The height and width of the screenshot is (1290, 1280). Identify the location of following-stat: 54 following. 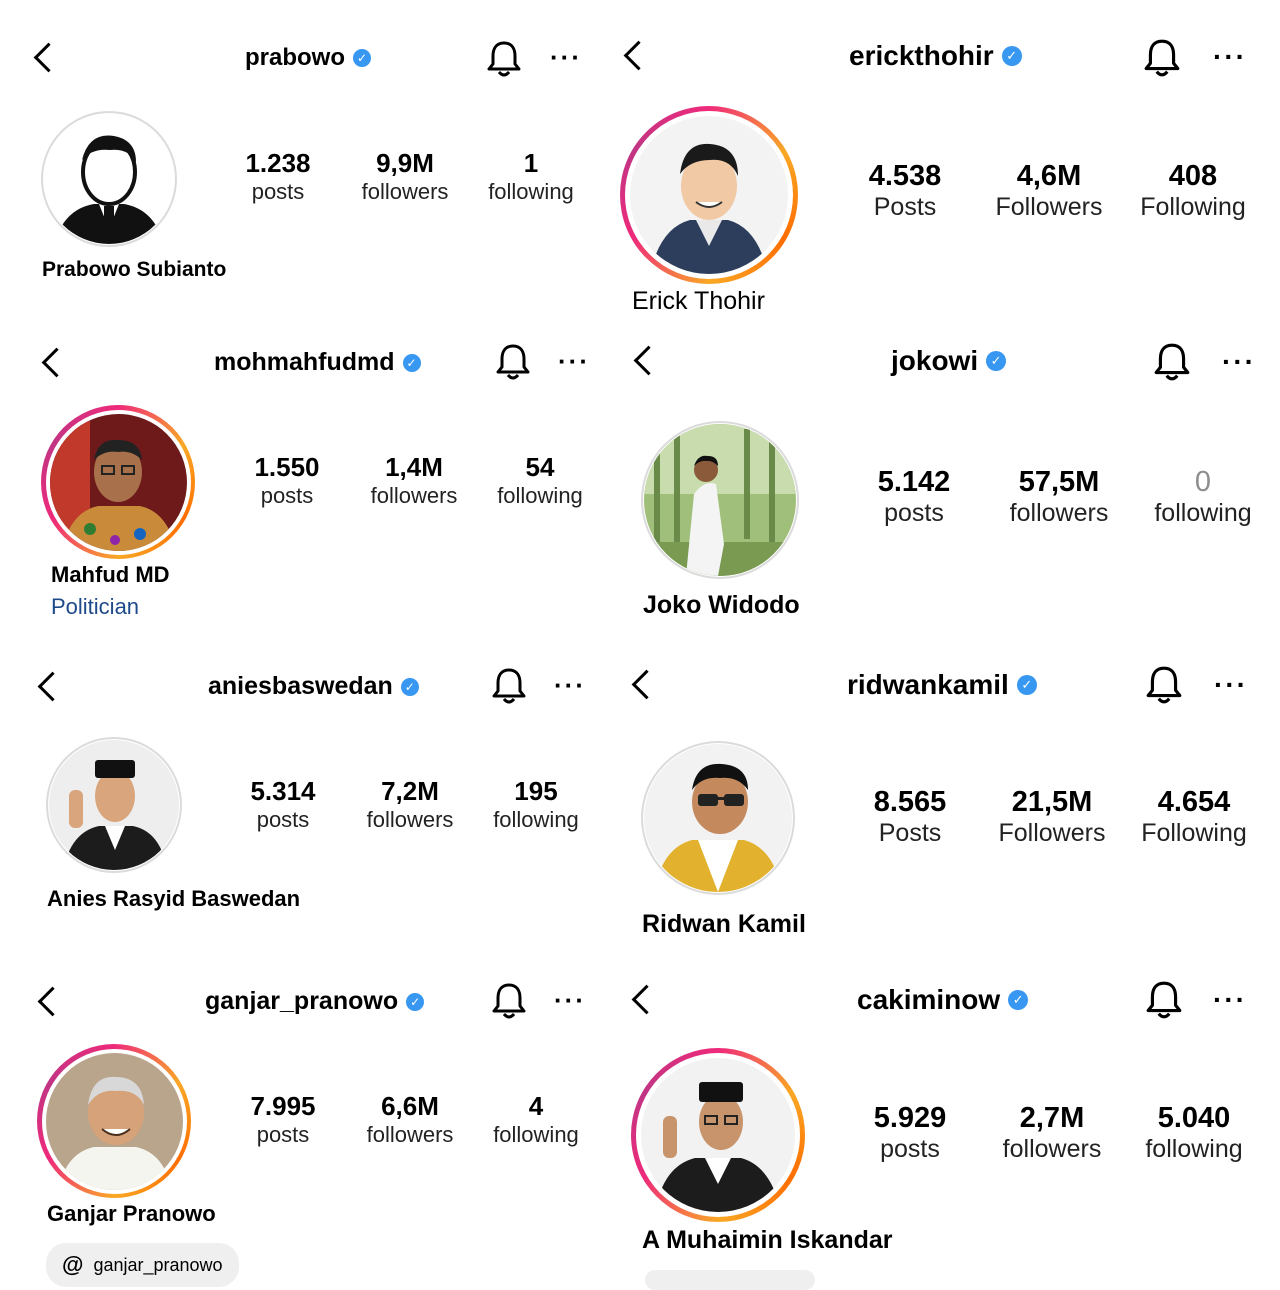
(540, 480).